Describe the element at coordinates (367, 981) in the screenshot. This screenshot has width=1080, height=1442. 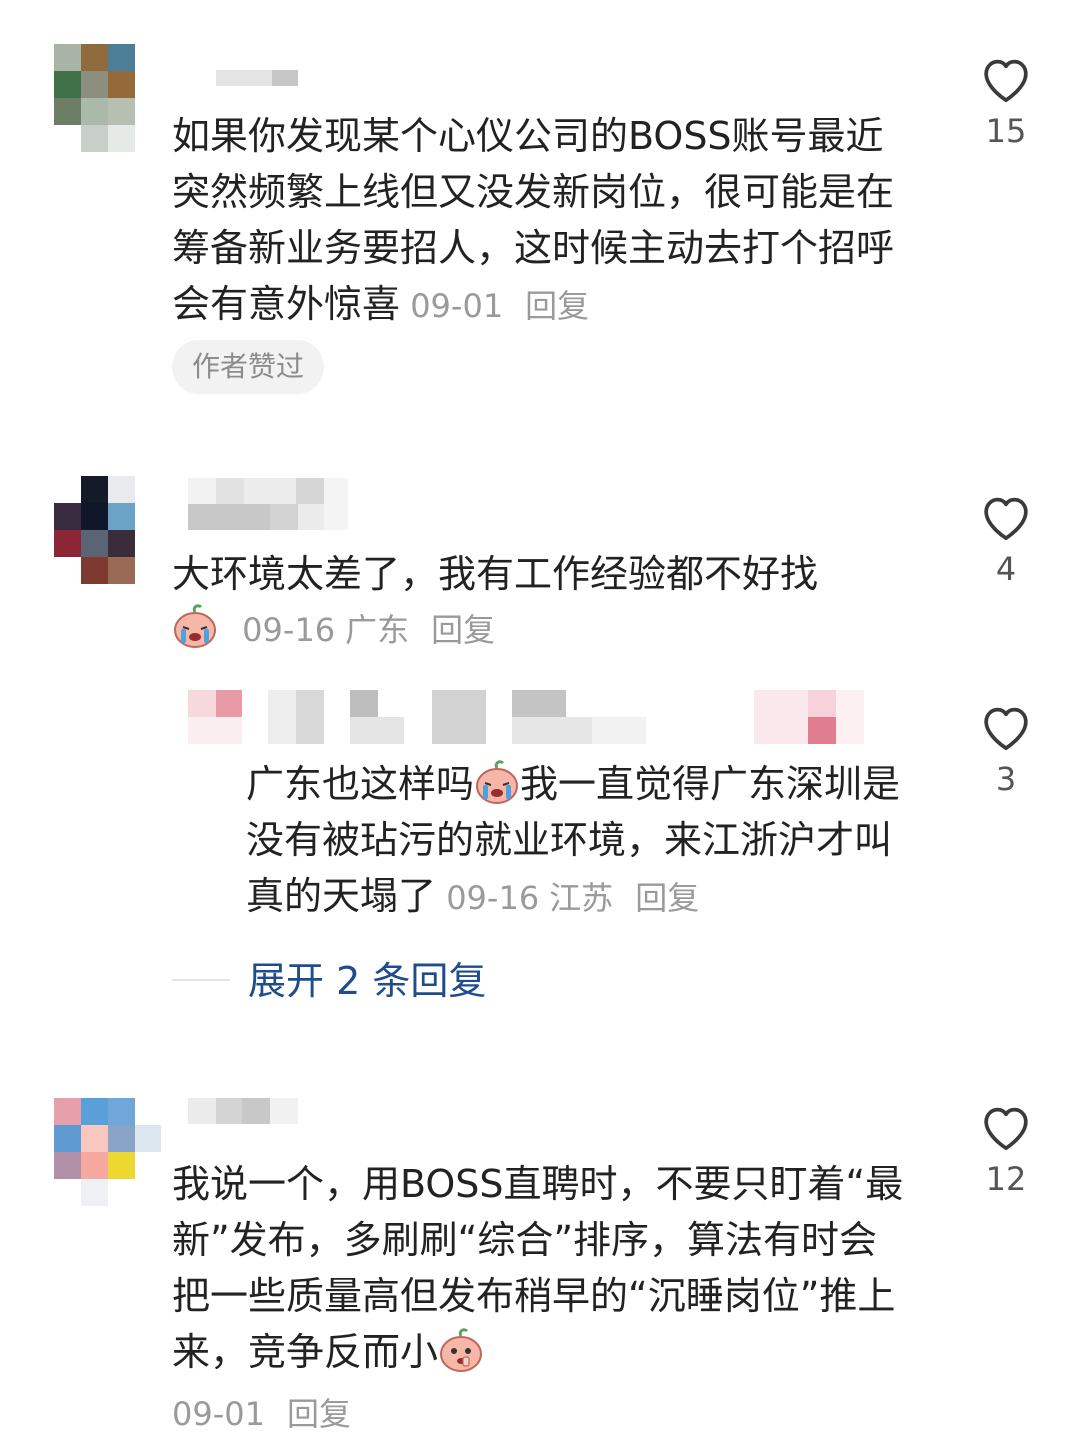
I see `expand-replies-button: 展开 2 条回复` at that location.